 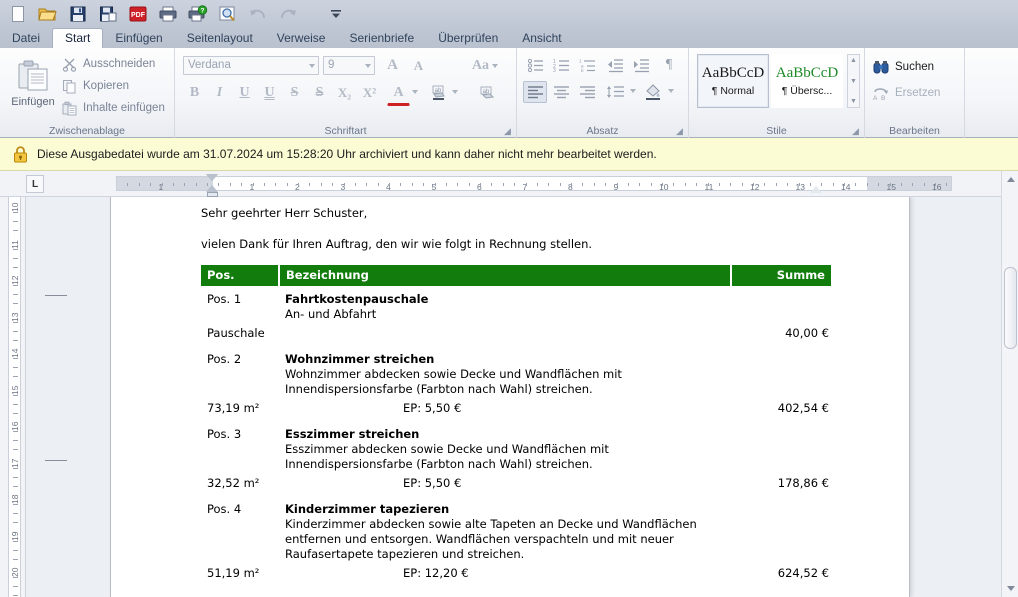 What do you see at coordinates (1010, 588) in the screenshot?
I see `scroll-down-button` at bounding box center [1010, 588].